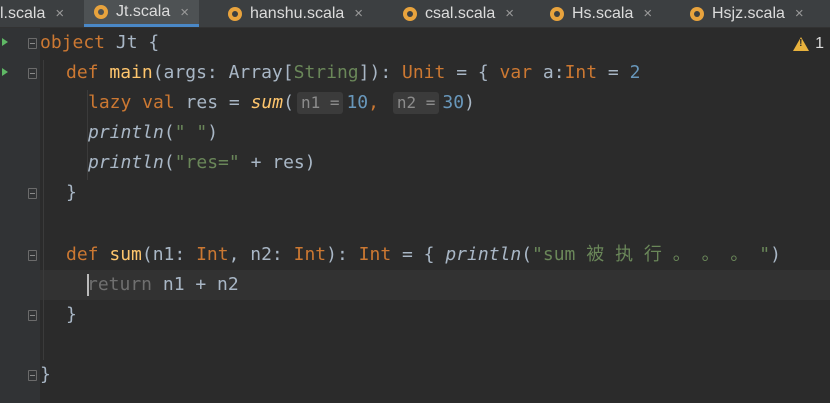 This screenshot has width=830, height=403. I want to click on code-line-9: return n1 + n2, so click(163, 285).